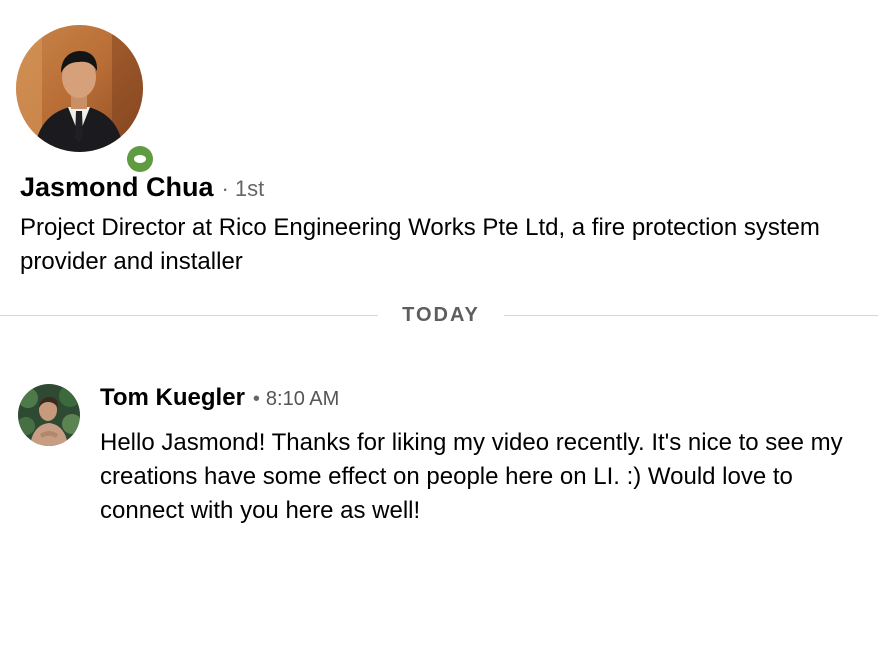 This screenshot has height=658, width=878. I want to click on date-divider-label: TODAY, so click(441, 315).